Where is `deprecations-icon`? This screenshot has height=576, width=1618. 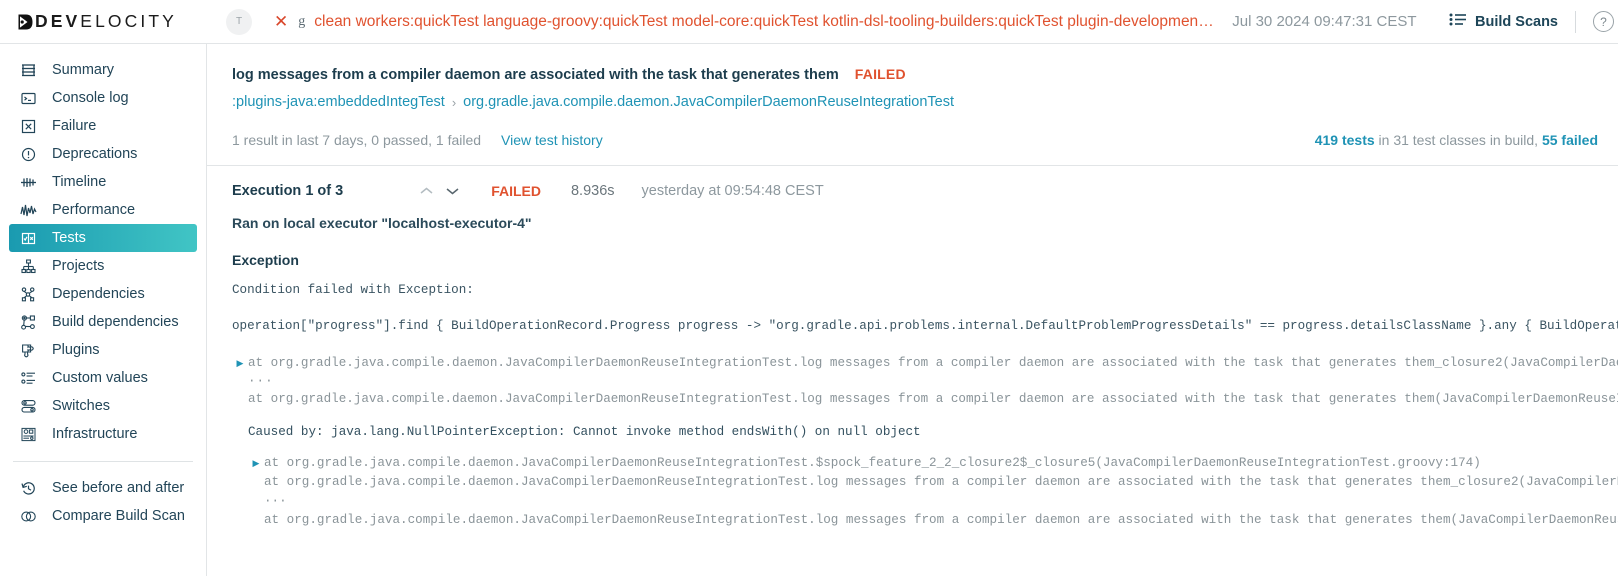
deprecations-icon is located at coordinates (28, 154).